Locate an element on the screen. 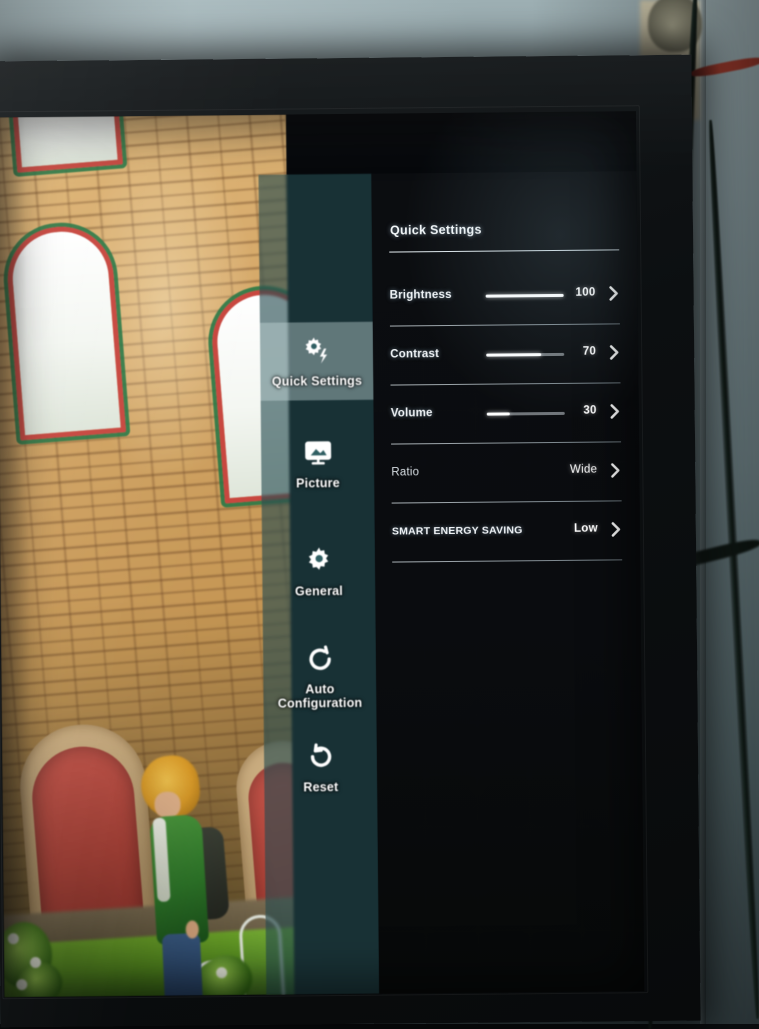  panel-title: Quick Settings is located at coordinates (436, 230).